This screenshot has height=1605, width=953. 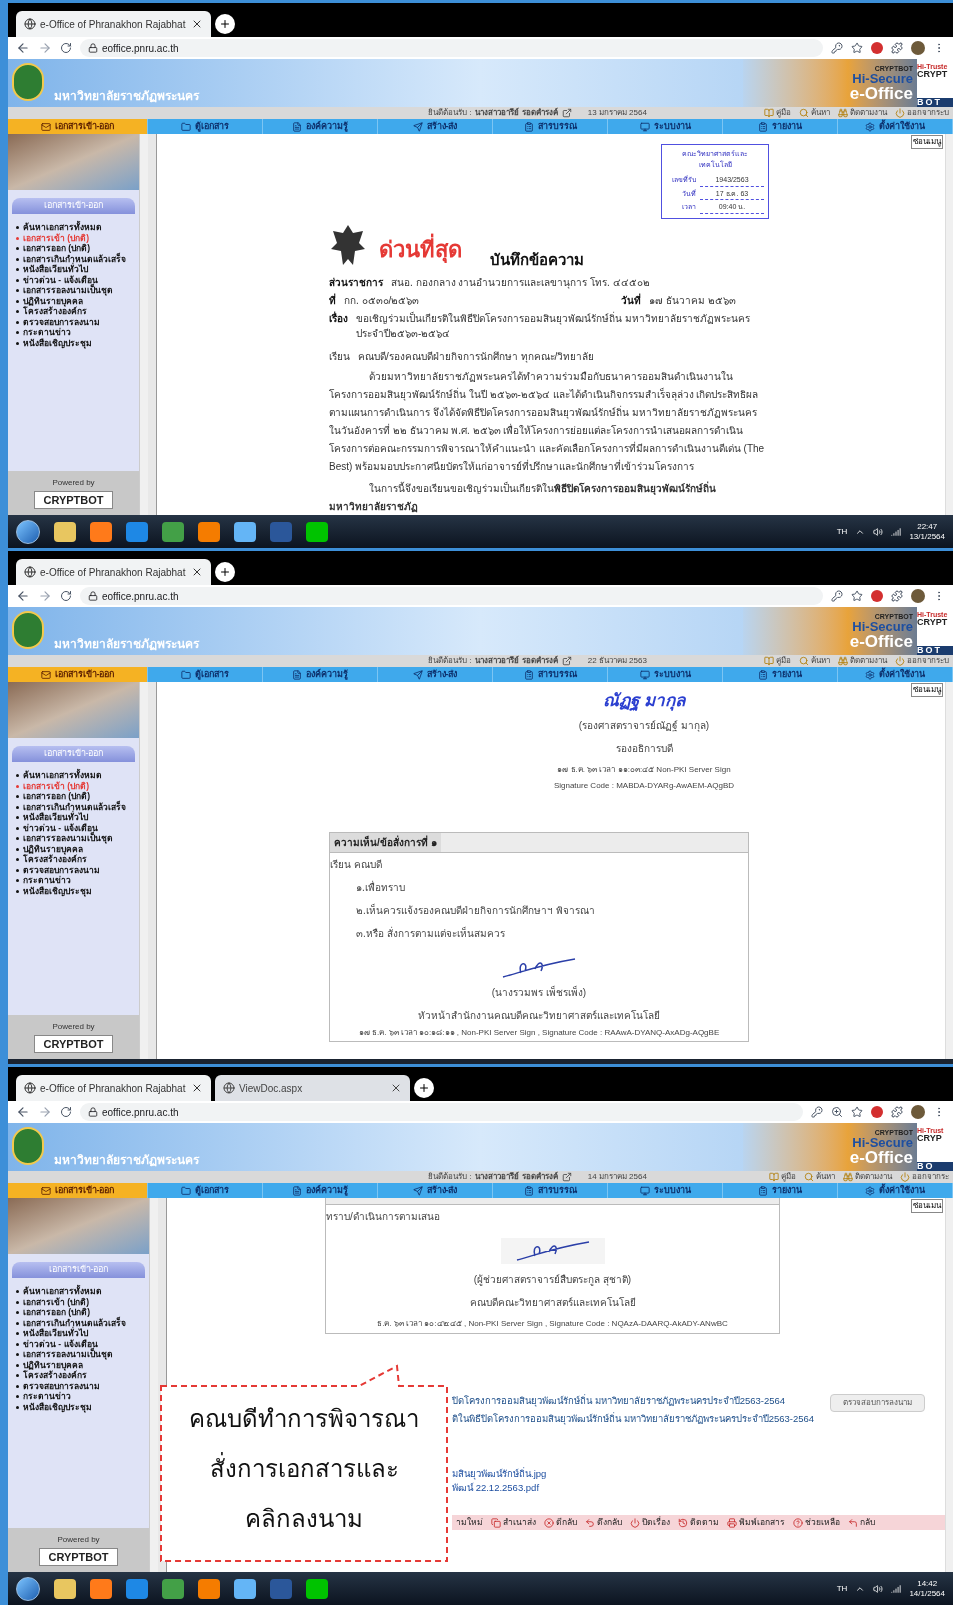 What do you see at coordinates (82, 1301) in the screenshot?
I see `sidebar-link: เอกสารเข้า (ปกติ)` at bounding box center [82, 1301].